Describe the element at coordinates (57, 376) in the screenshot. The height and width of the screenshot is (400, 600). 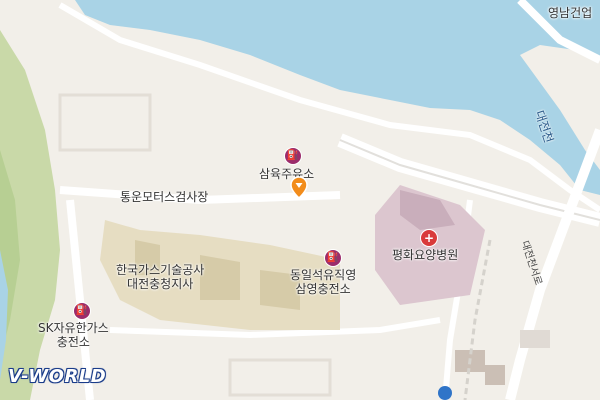
I see `vworld-logo: V-WORLD` at that location.